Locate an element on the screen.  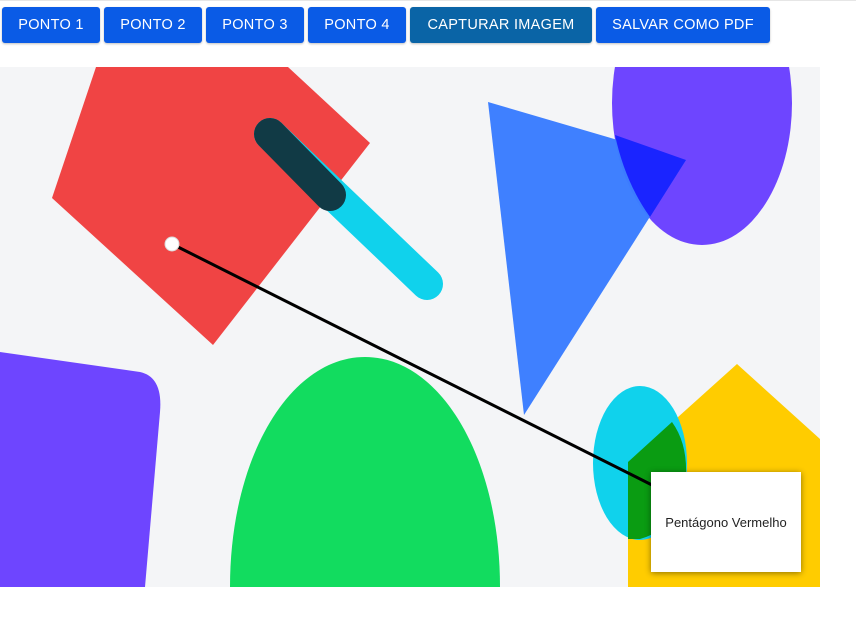
save-pdf-button: SALVAR COMO PDF is located at coordinates (683, 25).